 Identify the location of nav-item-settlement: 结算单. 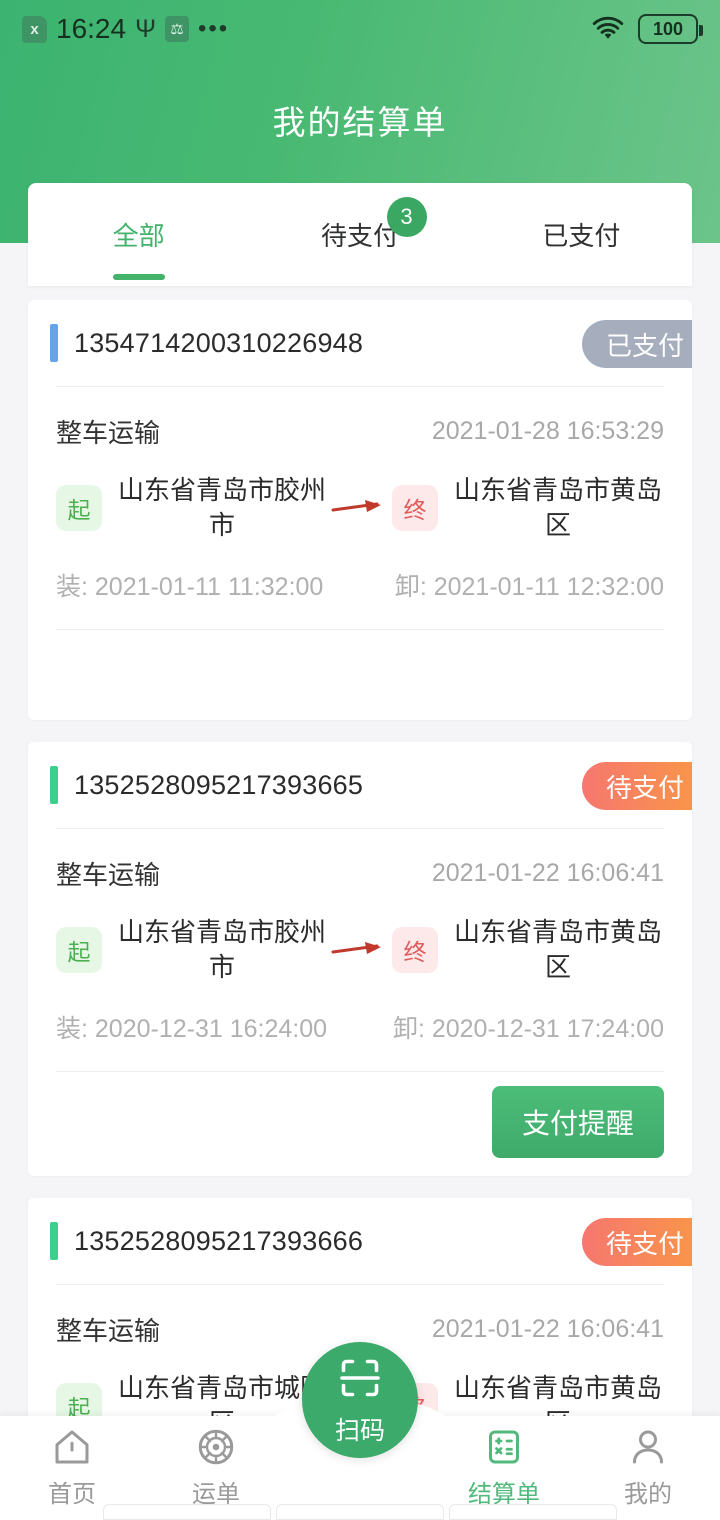
(504, 1467).